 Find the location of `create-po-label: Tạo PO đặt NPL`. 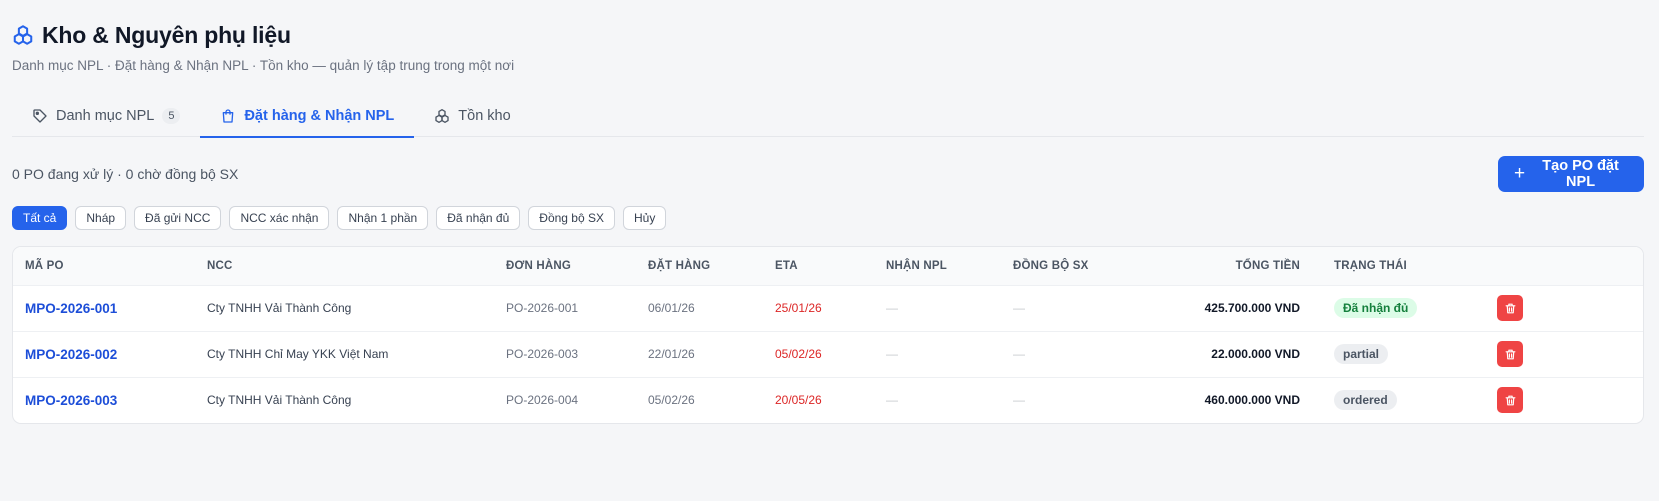

create-po-label: Tạo PO đặt NPL is located at coordinates (1580, 174).